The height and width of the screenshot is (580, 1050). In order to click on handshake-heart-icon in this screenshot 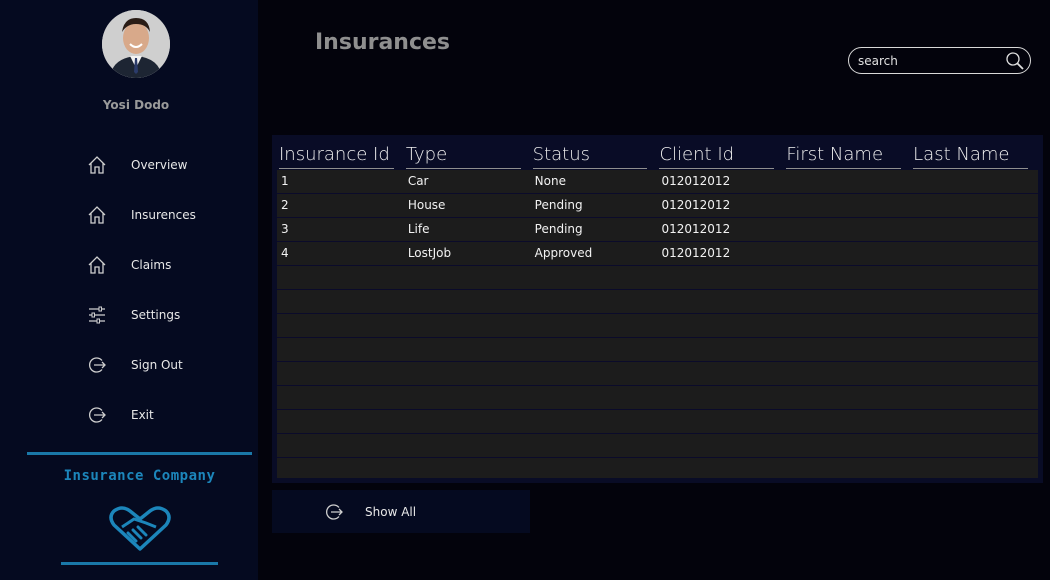, I will do `click(140, 529)`.